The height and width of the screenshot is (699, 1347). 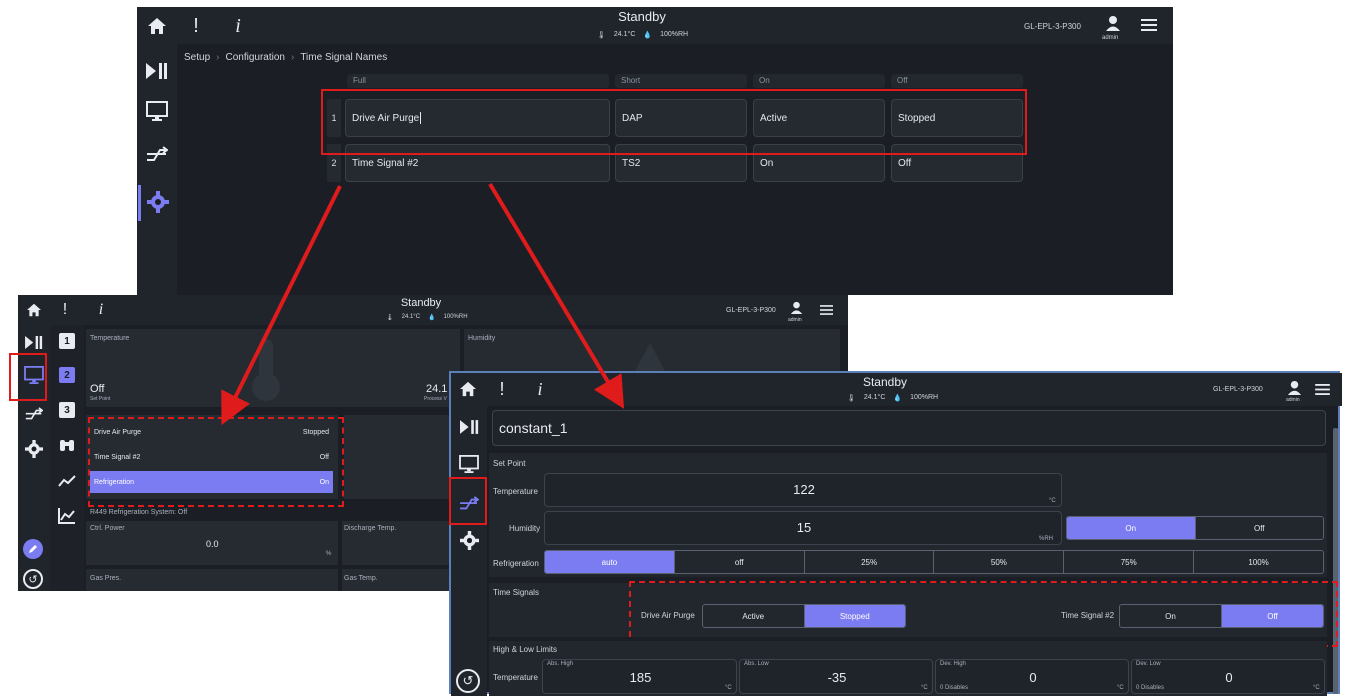 What do you see at coordinates (909, 428) in the screenshot?
I see `step-name-field: constant_1` at bounding box center [909, 428].